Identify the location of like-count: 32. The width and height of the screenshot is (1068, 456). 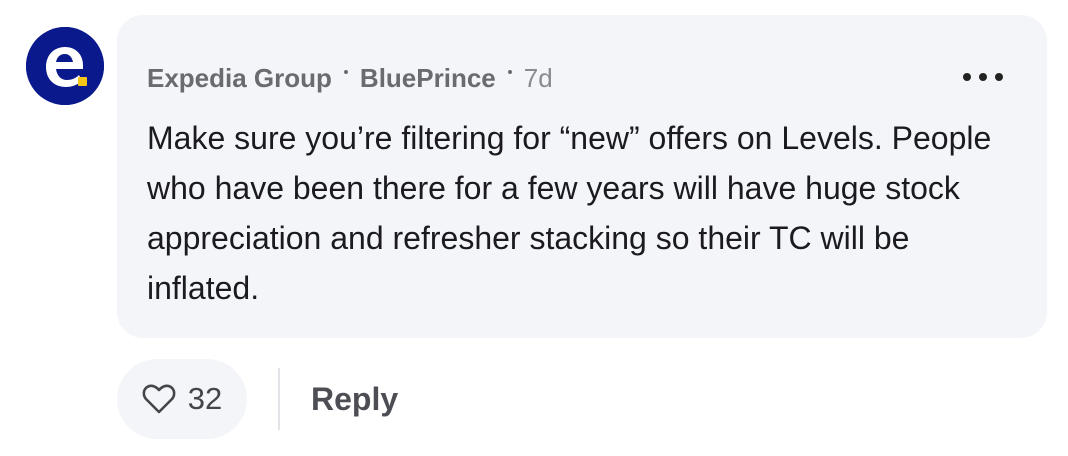
(205, 398).